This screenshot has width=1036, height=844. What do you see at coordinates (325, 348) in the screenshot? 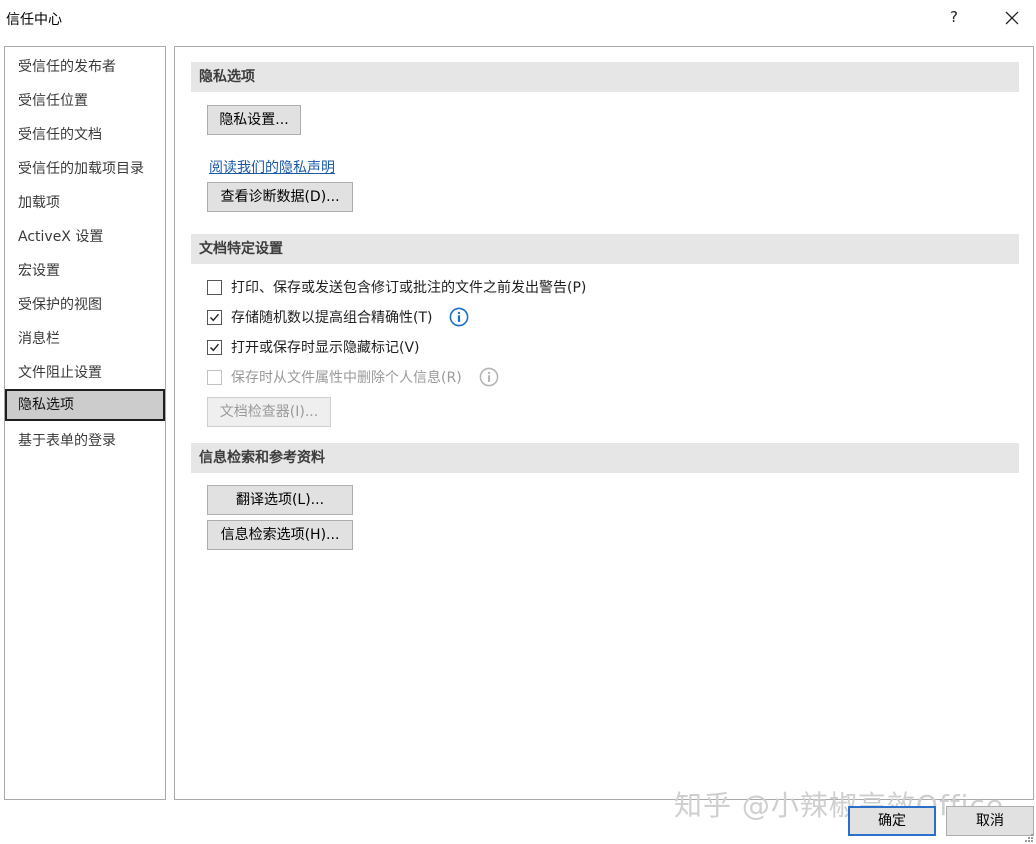
I see `show-hidden-markup-label: 打开或保存时显示隐藏标记(V)` at bounding box center [325, 348].